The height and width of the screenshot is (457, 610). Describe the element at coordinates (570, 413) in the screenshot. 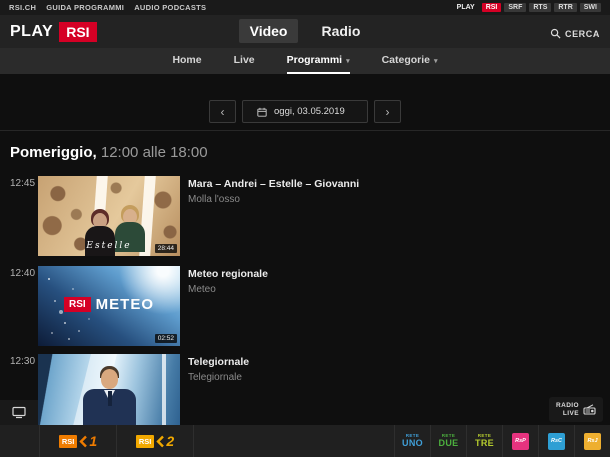

I see `radio-live-line2: LIVE` at that location.